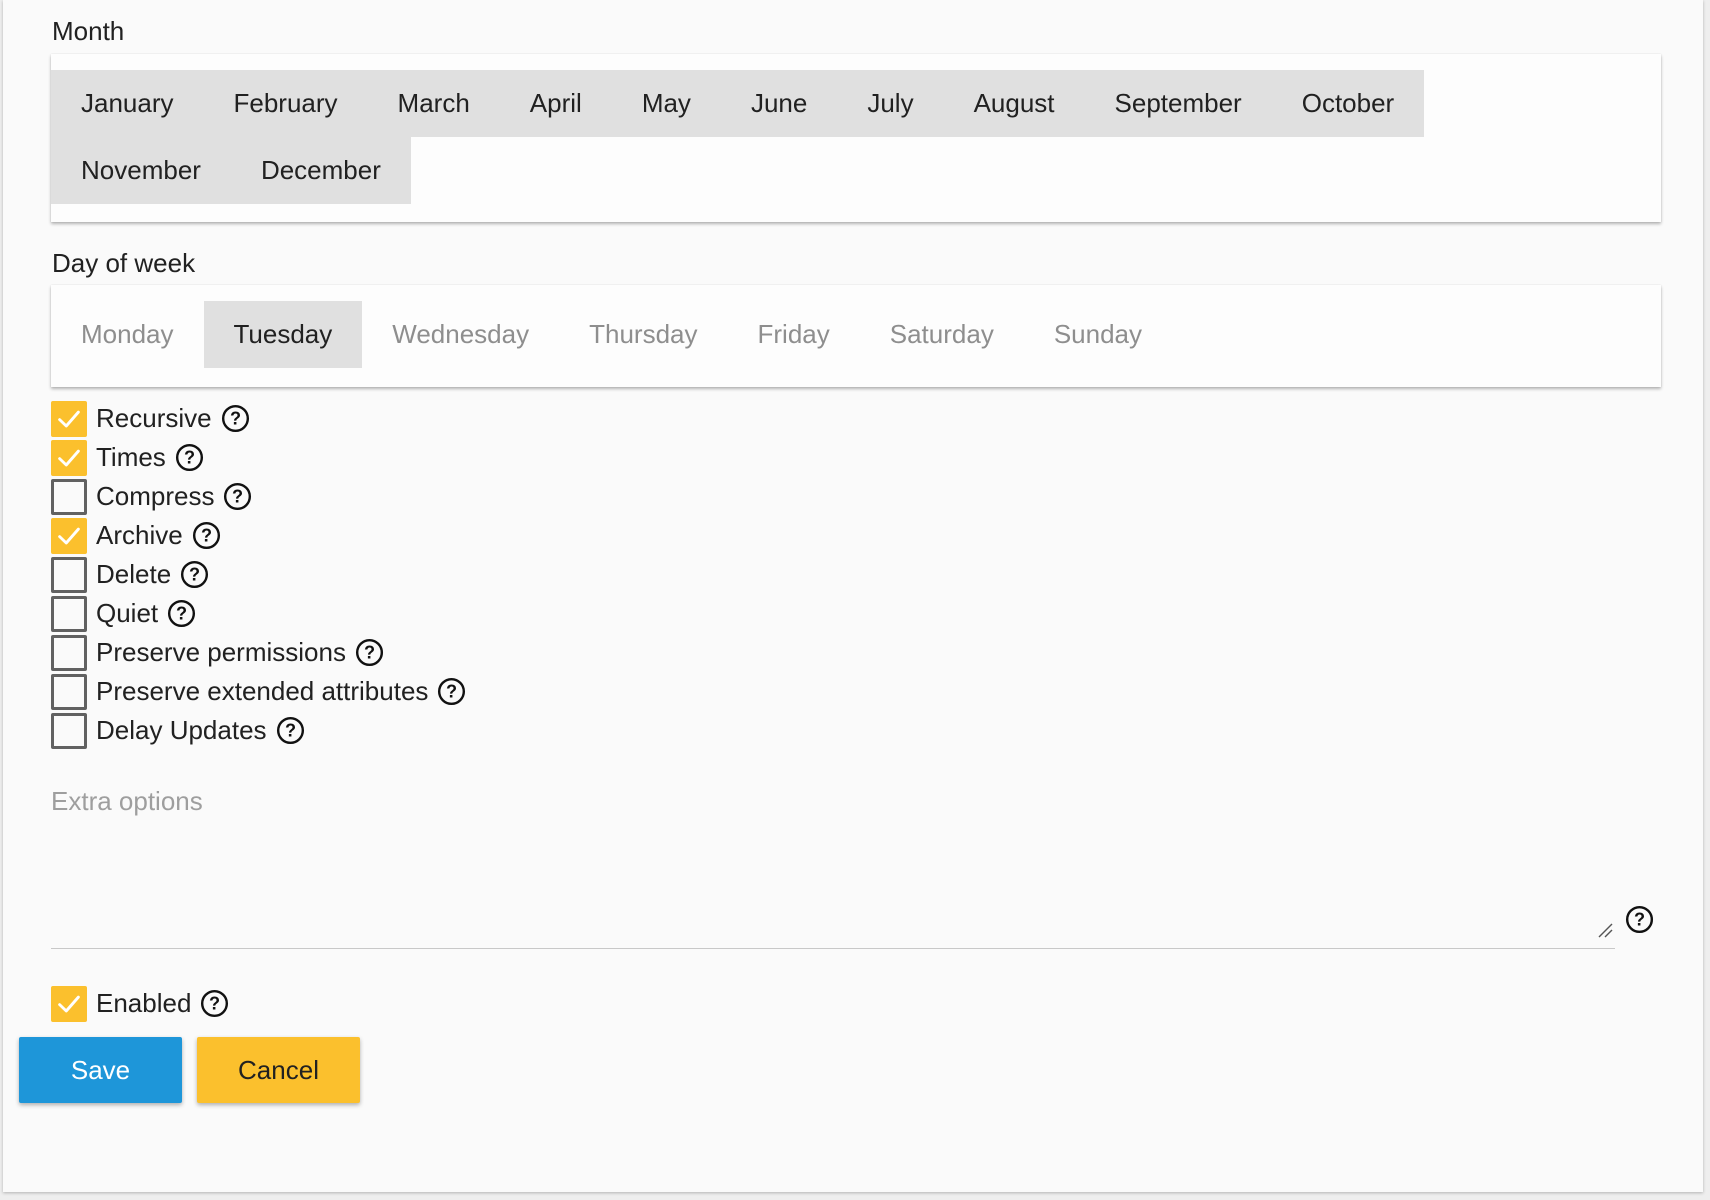  I want to click on recursive-label: Recursive, so click(154, 418).